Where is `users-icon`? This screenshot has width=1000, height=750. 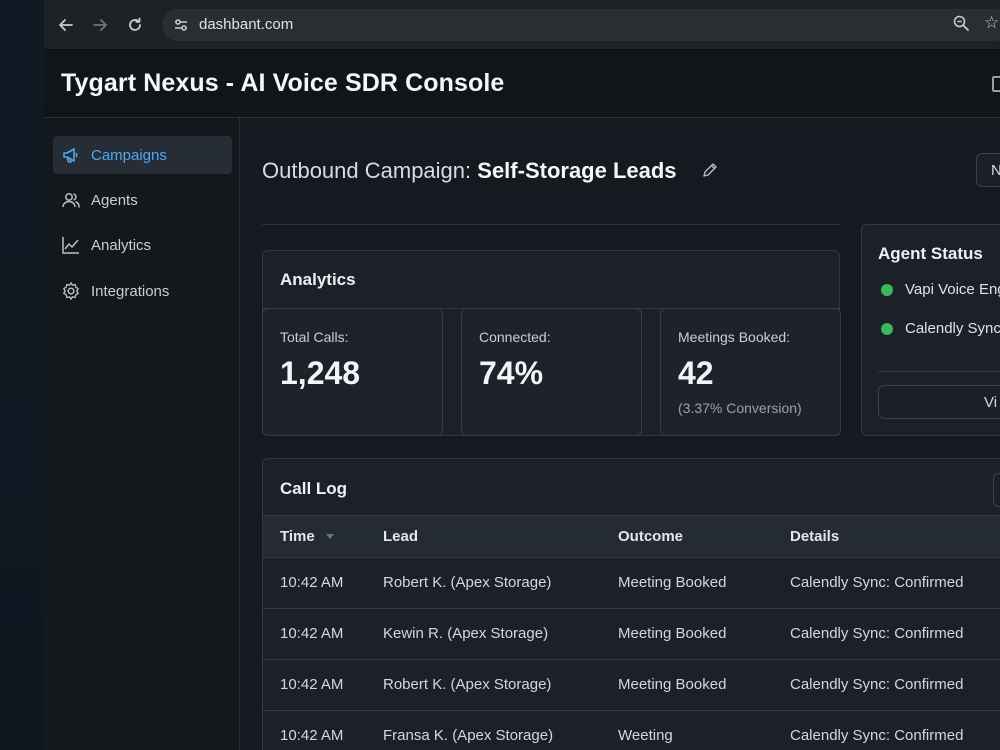
users-icon is located at coordinates (71, 200).